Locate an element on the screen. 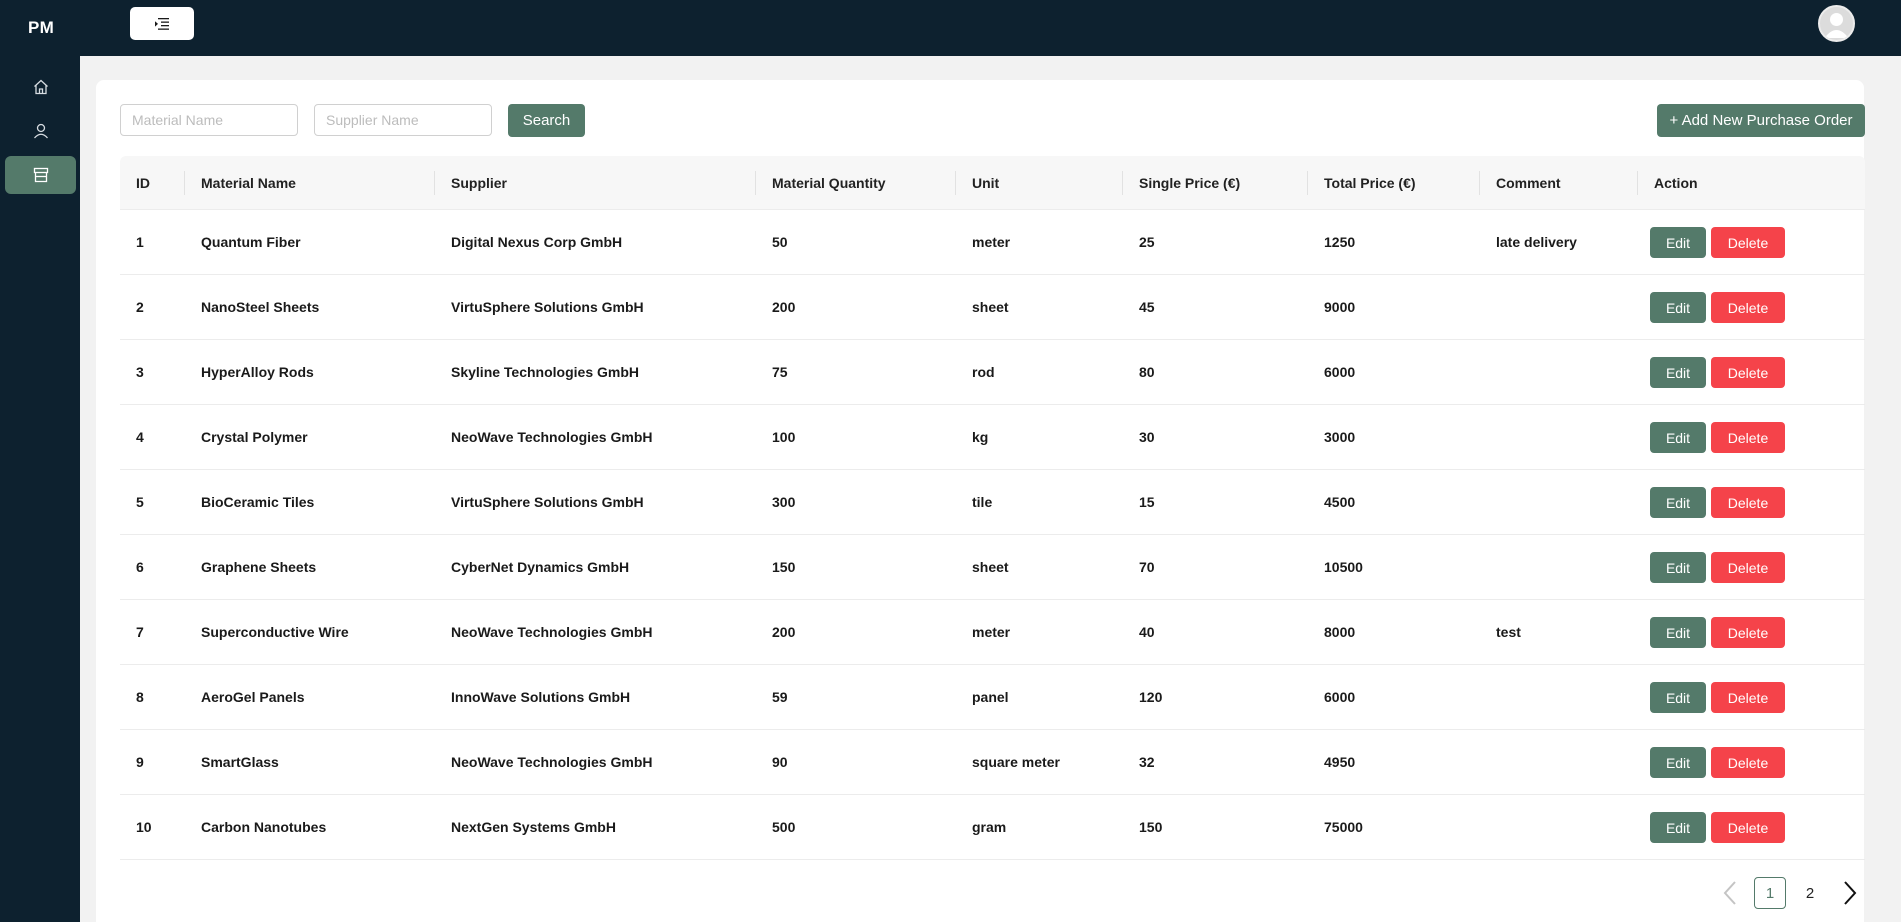 The width and height of the screenshot is (1901, 922). cell-unit: panel is located at coordinates (990, 697).